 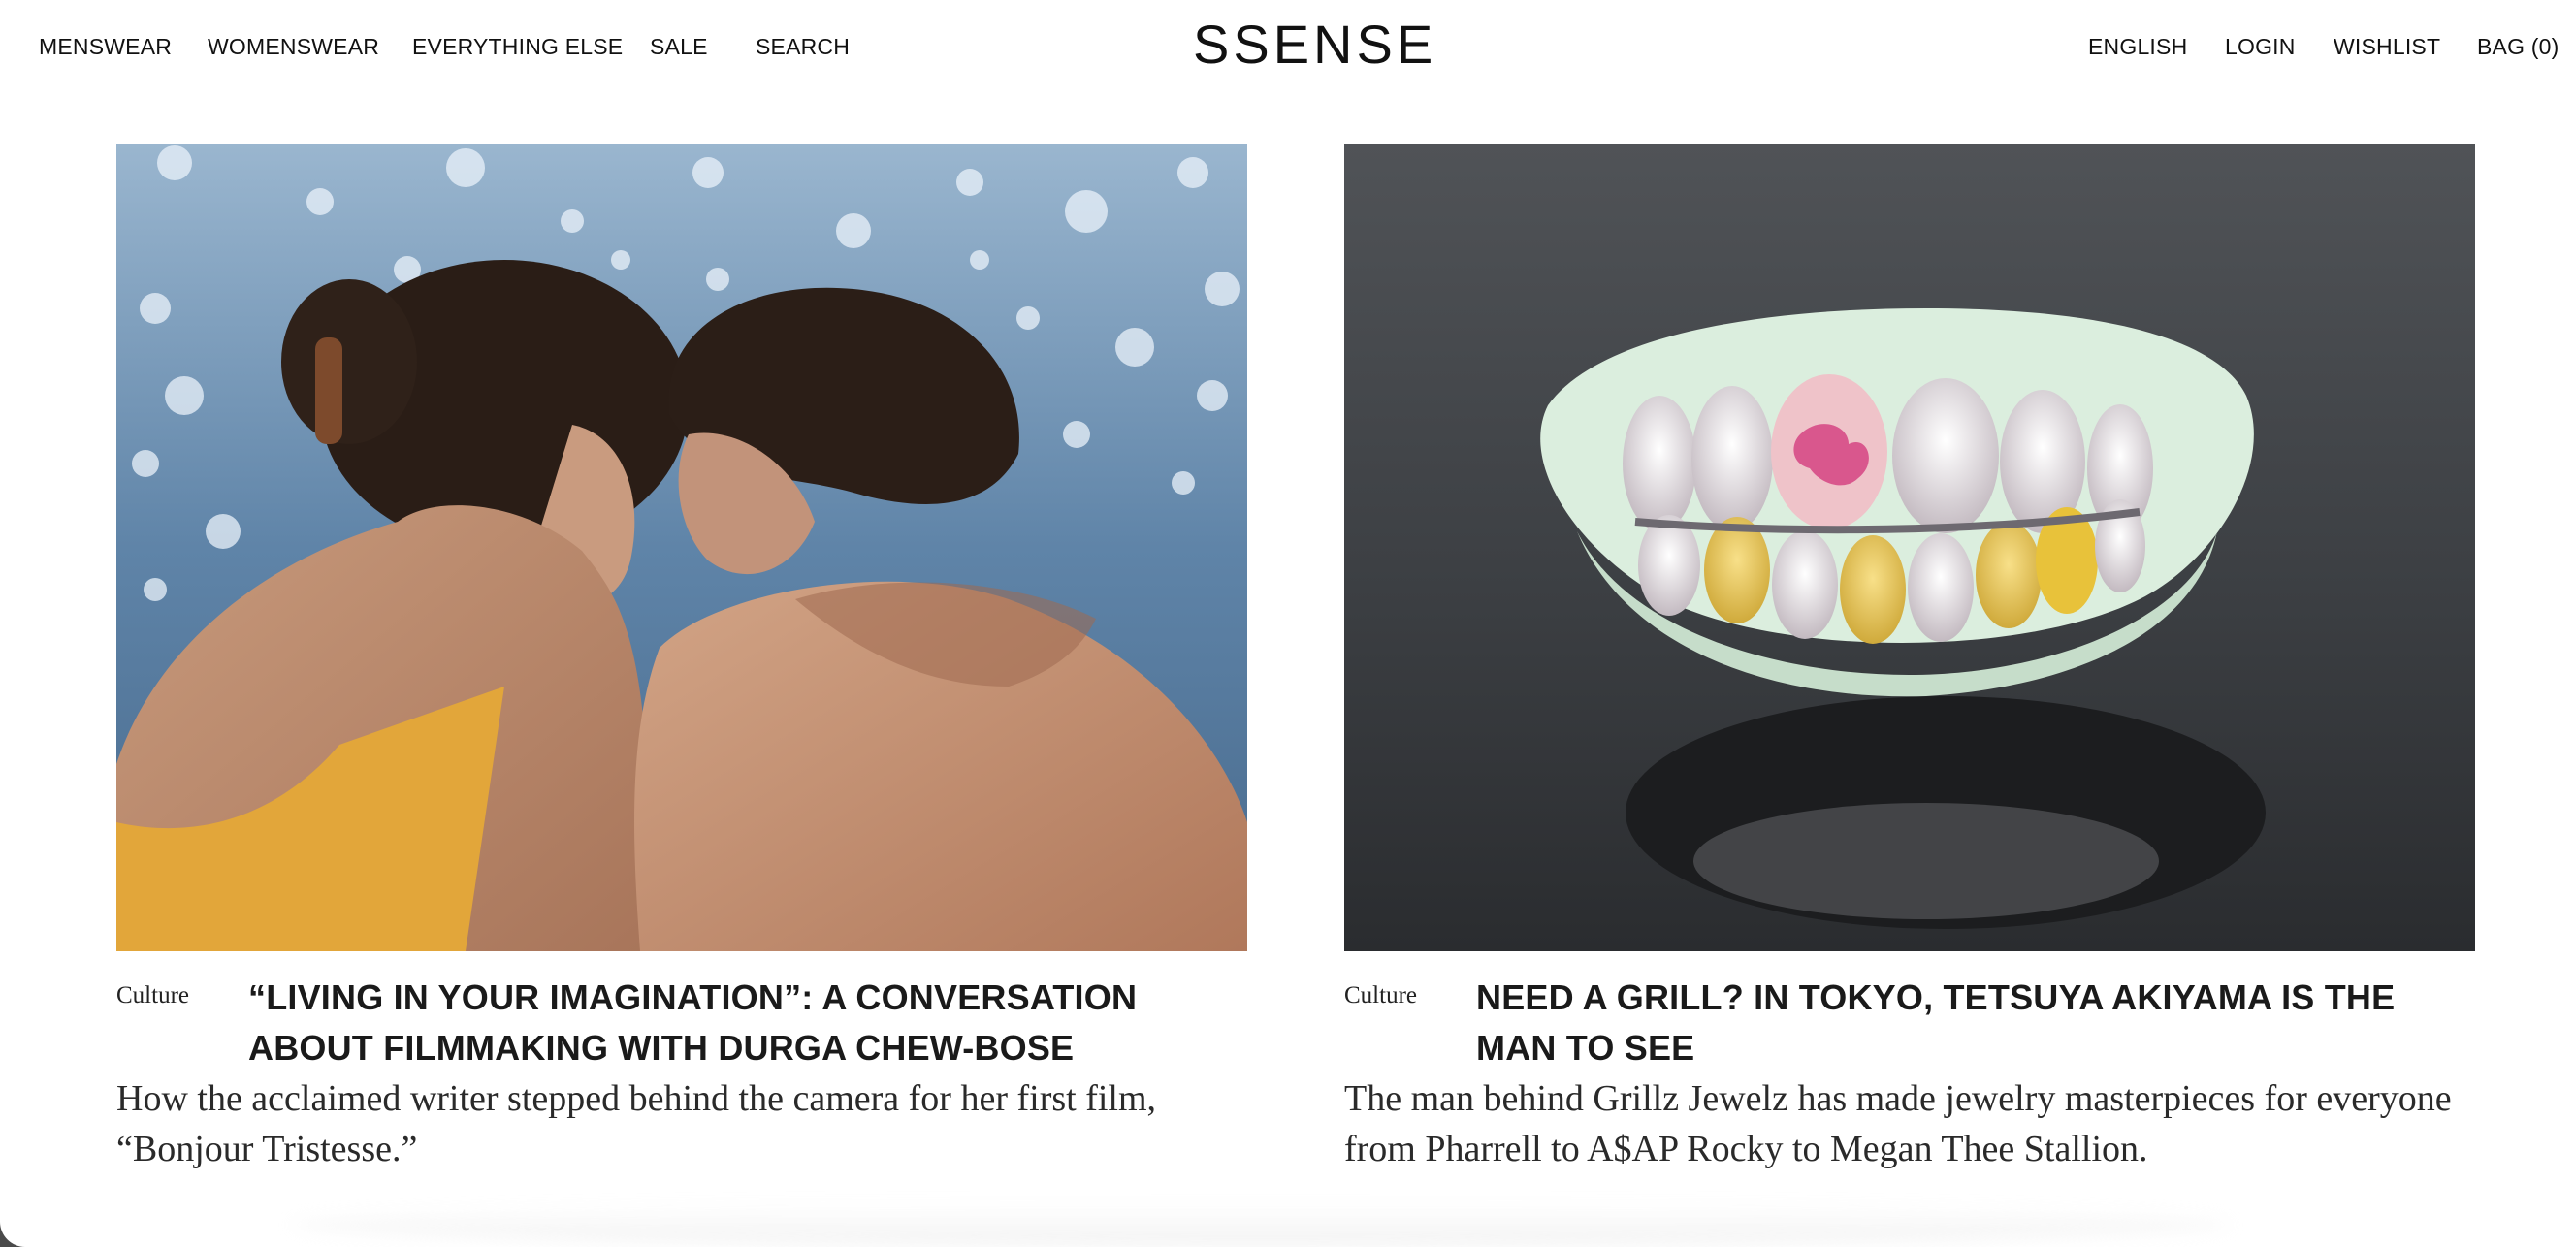 What do you see at coordinates (517, 46) in the screenshot?
I see `nav-everything-else: EVERYTHING ELSE` at bounding box center [517, 46].